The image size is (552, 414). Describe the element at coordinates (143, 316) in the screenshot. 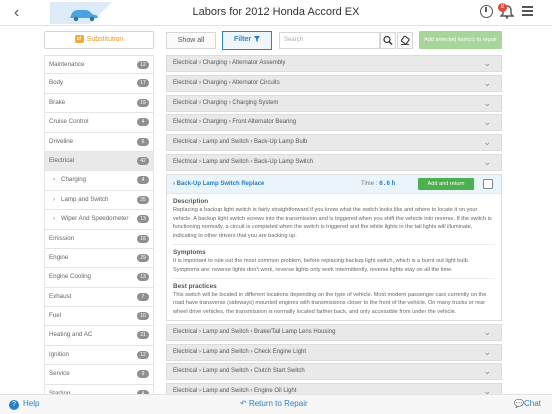

I see `count-badge: 10` at that location.